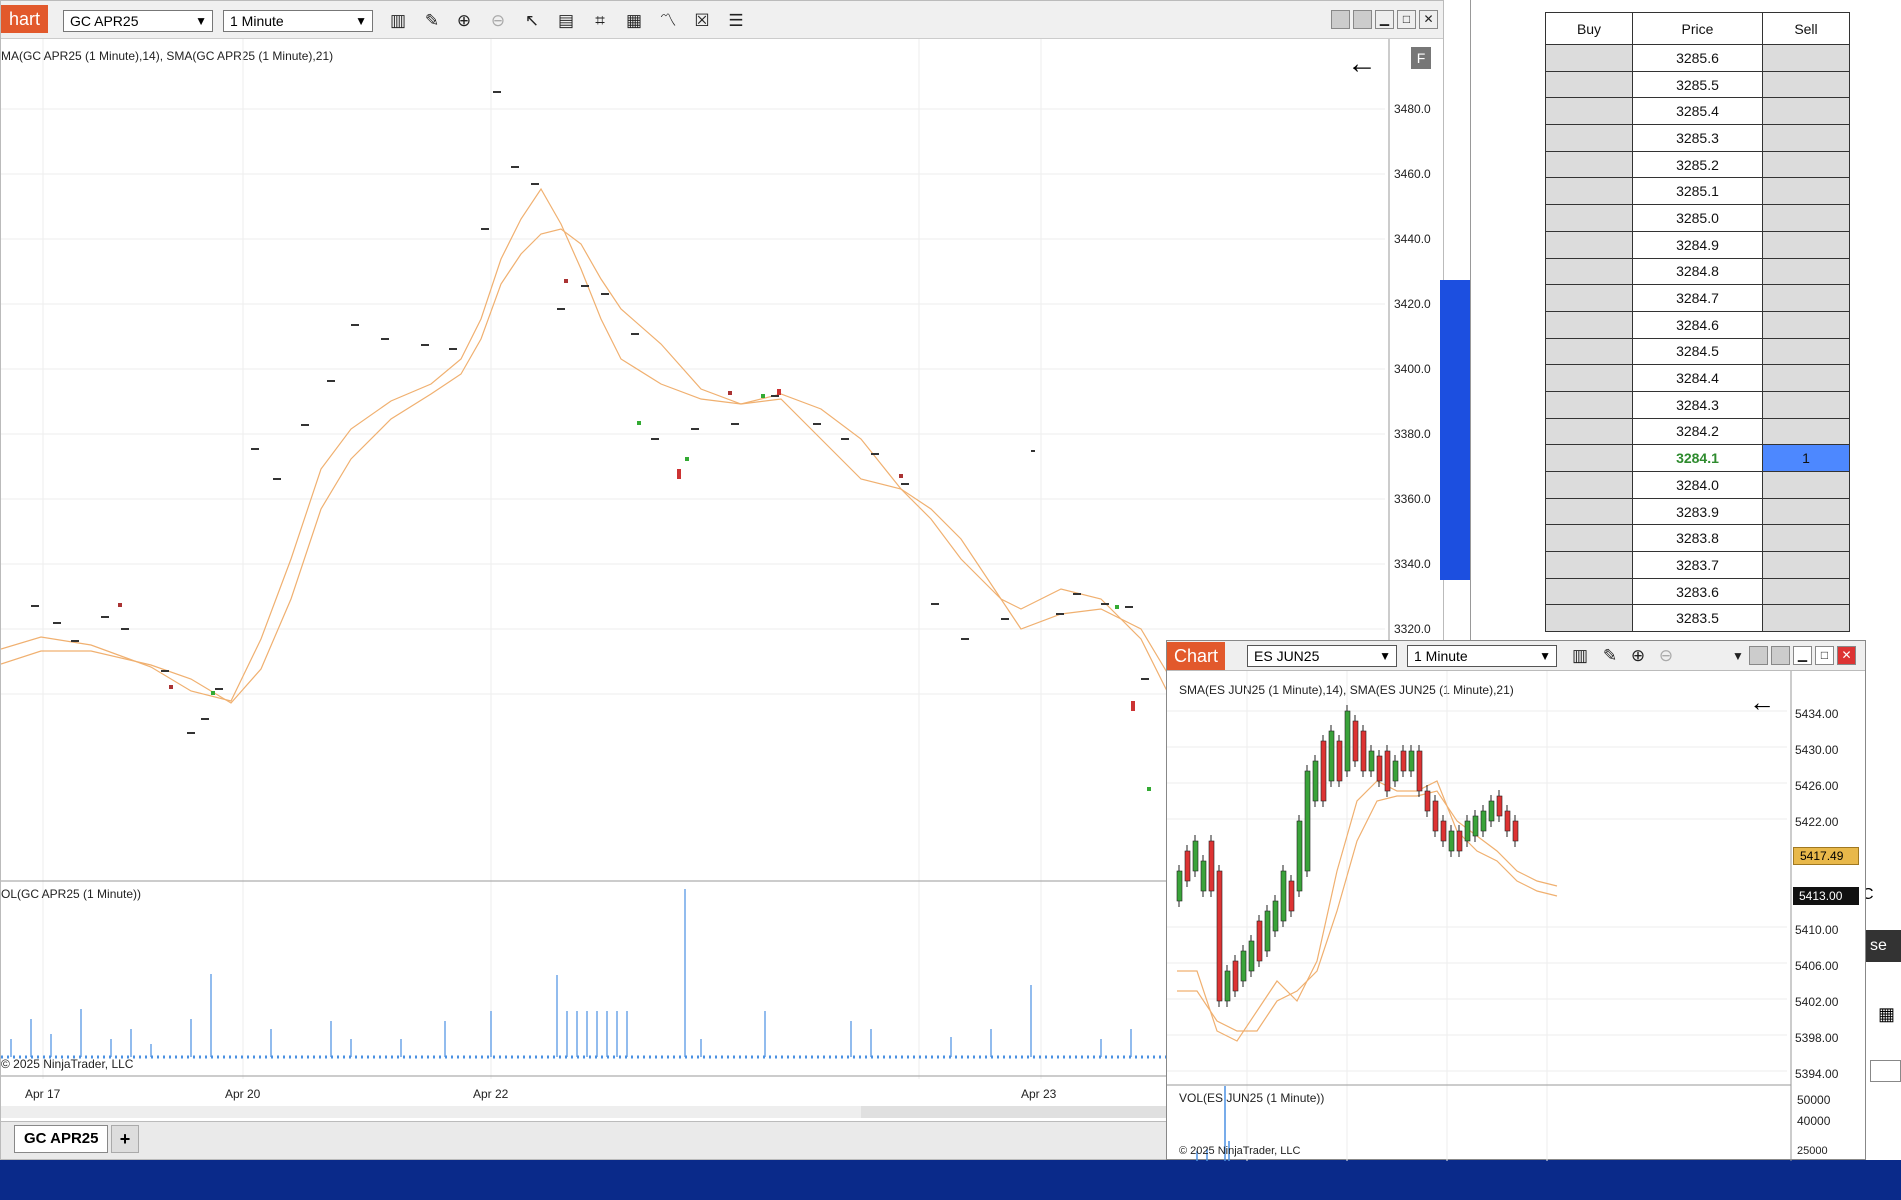  I want to click on strategy-icon: ⌗, so click(600, 21).